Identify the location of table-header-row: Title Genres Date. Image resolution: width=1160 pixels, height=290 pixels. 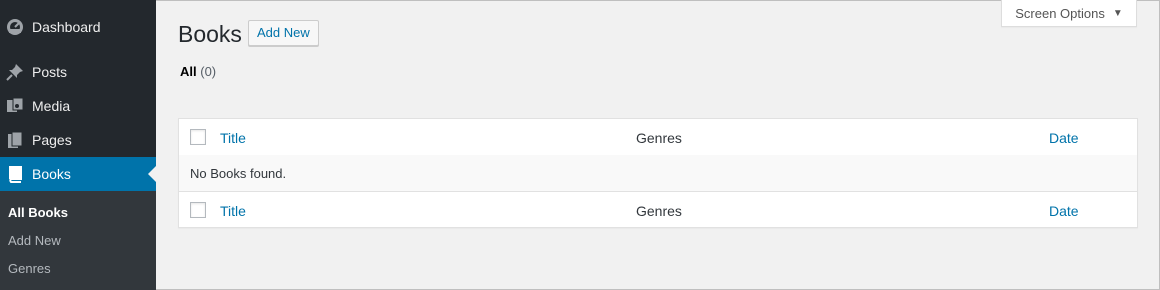
(658, 137).